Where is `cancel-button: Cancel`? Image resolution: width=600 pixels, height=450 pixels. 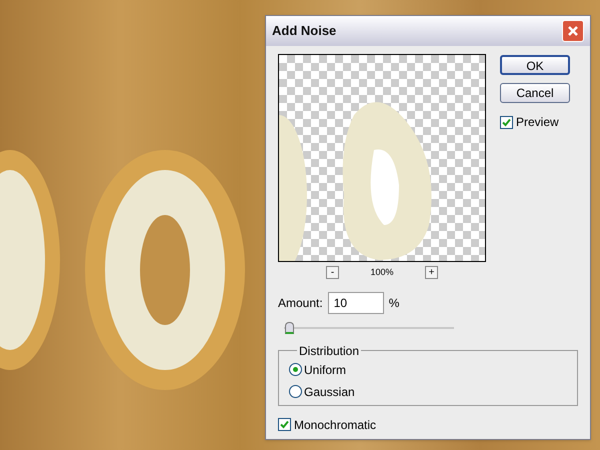
cancel-button: Cancel is located at coordinates (535, 93).